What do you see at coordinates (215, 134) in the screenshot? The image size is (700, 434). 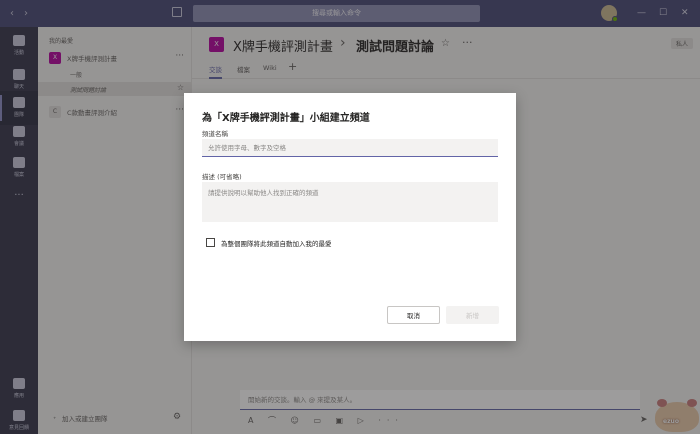 I see `channel-name-label: 頻道名稱` at bounding box center [215, 134].